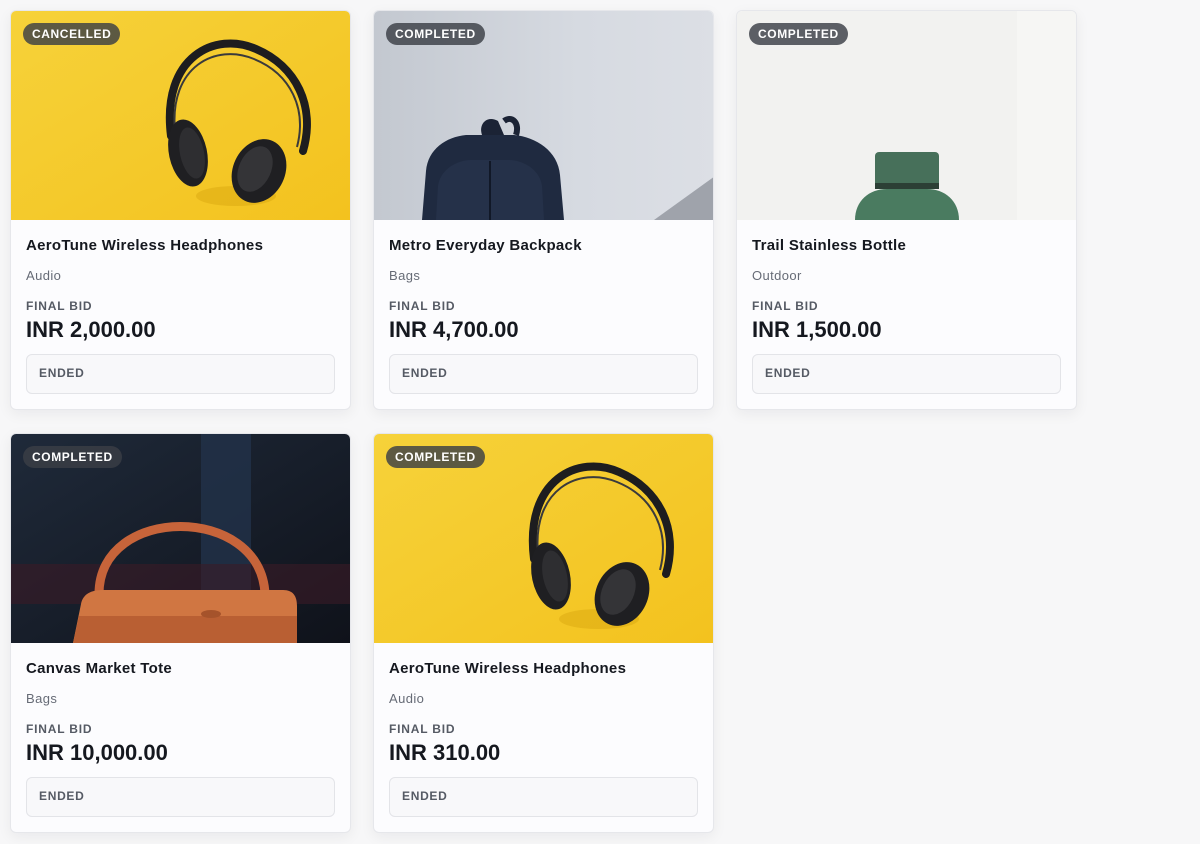 The width and height of the screenshot is (1200, 844). I want to click on product-title: Trail Stainless Bottle, so click(906, 246).